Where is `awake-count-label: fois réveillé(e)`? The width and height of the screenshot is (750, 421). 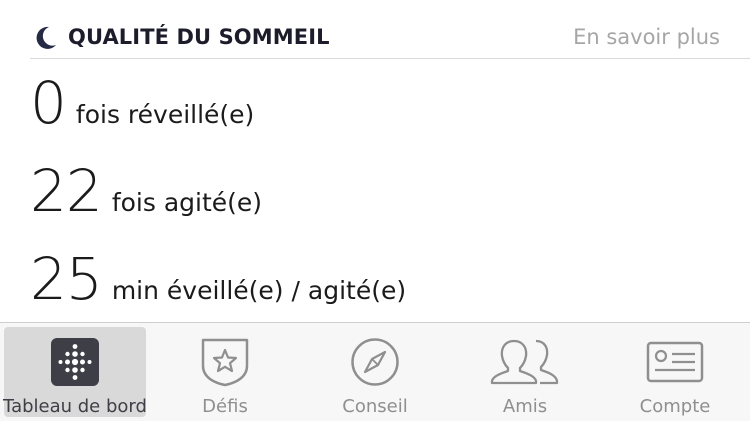 awake-count-label: fois réveillé(e) is located at coordinates (165, 114).